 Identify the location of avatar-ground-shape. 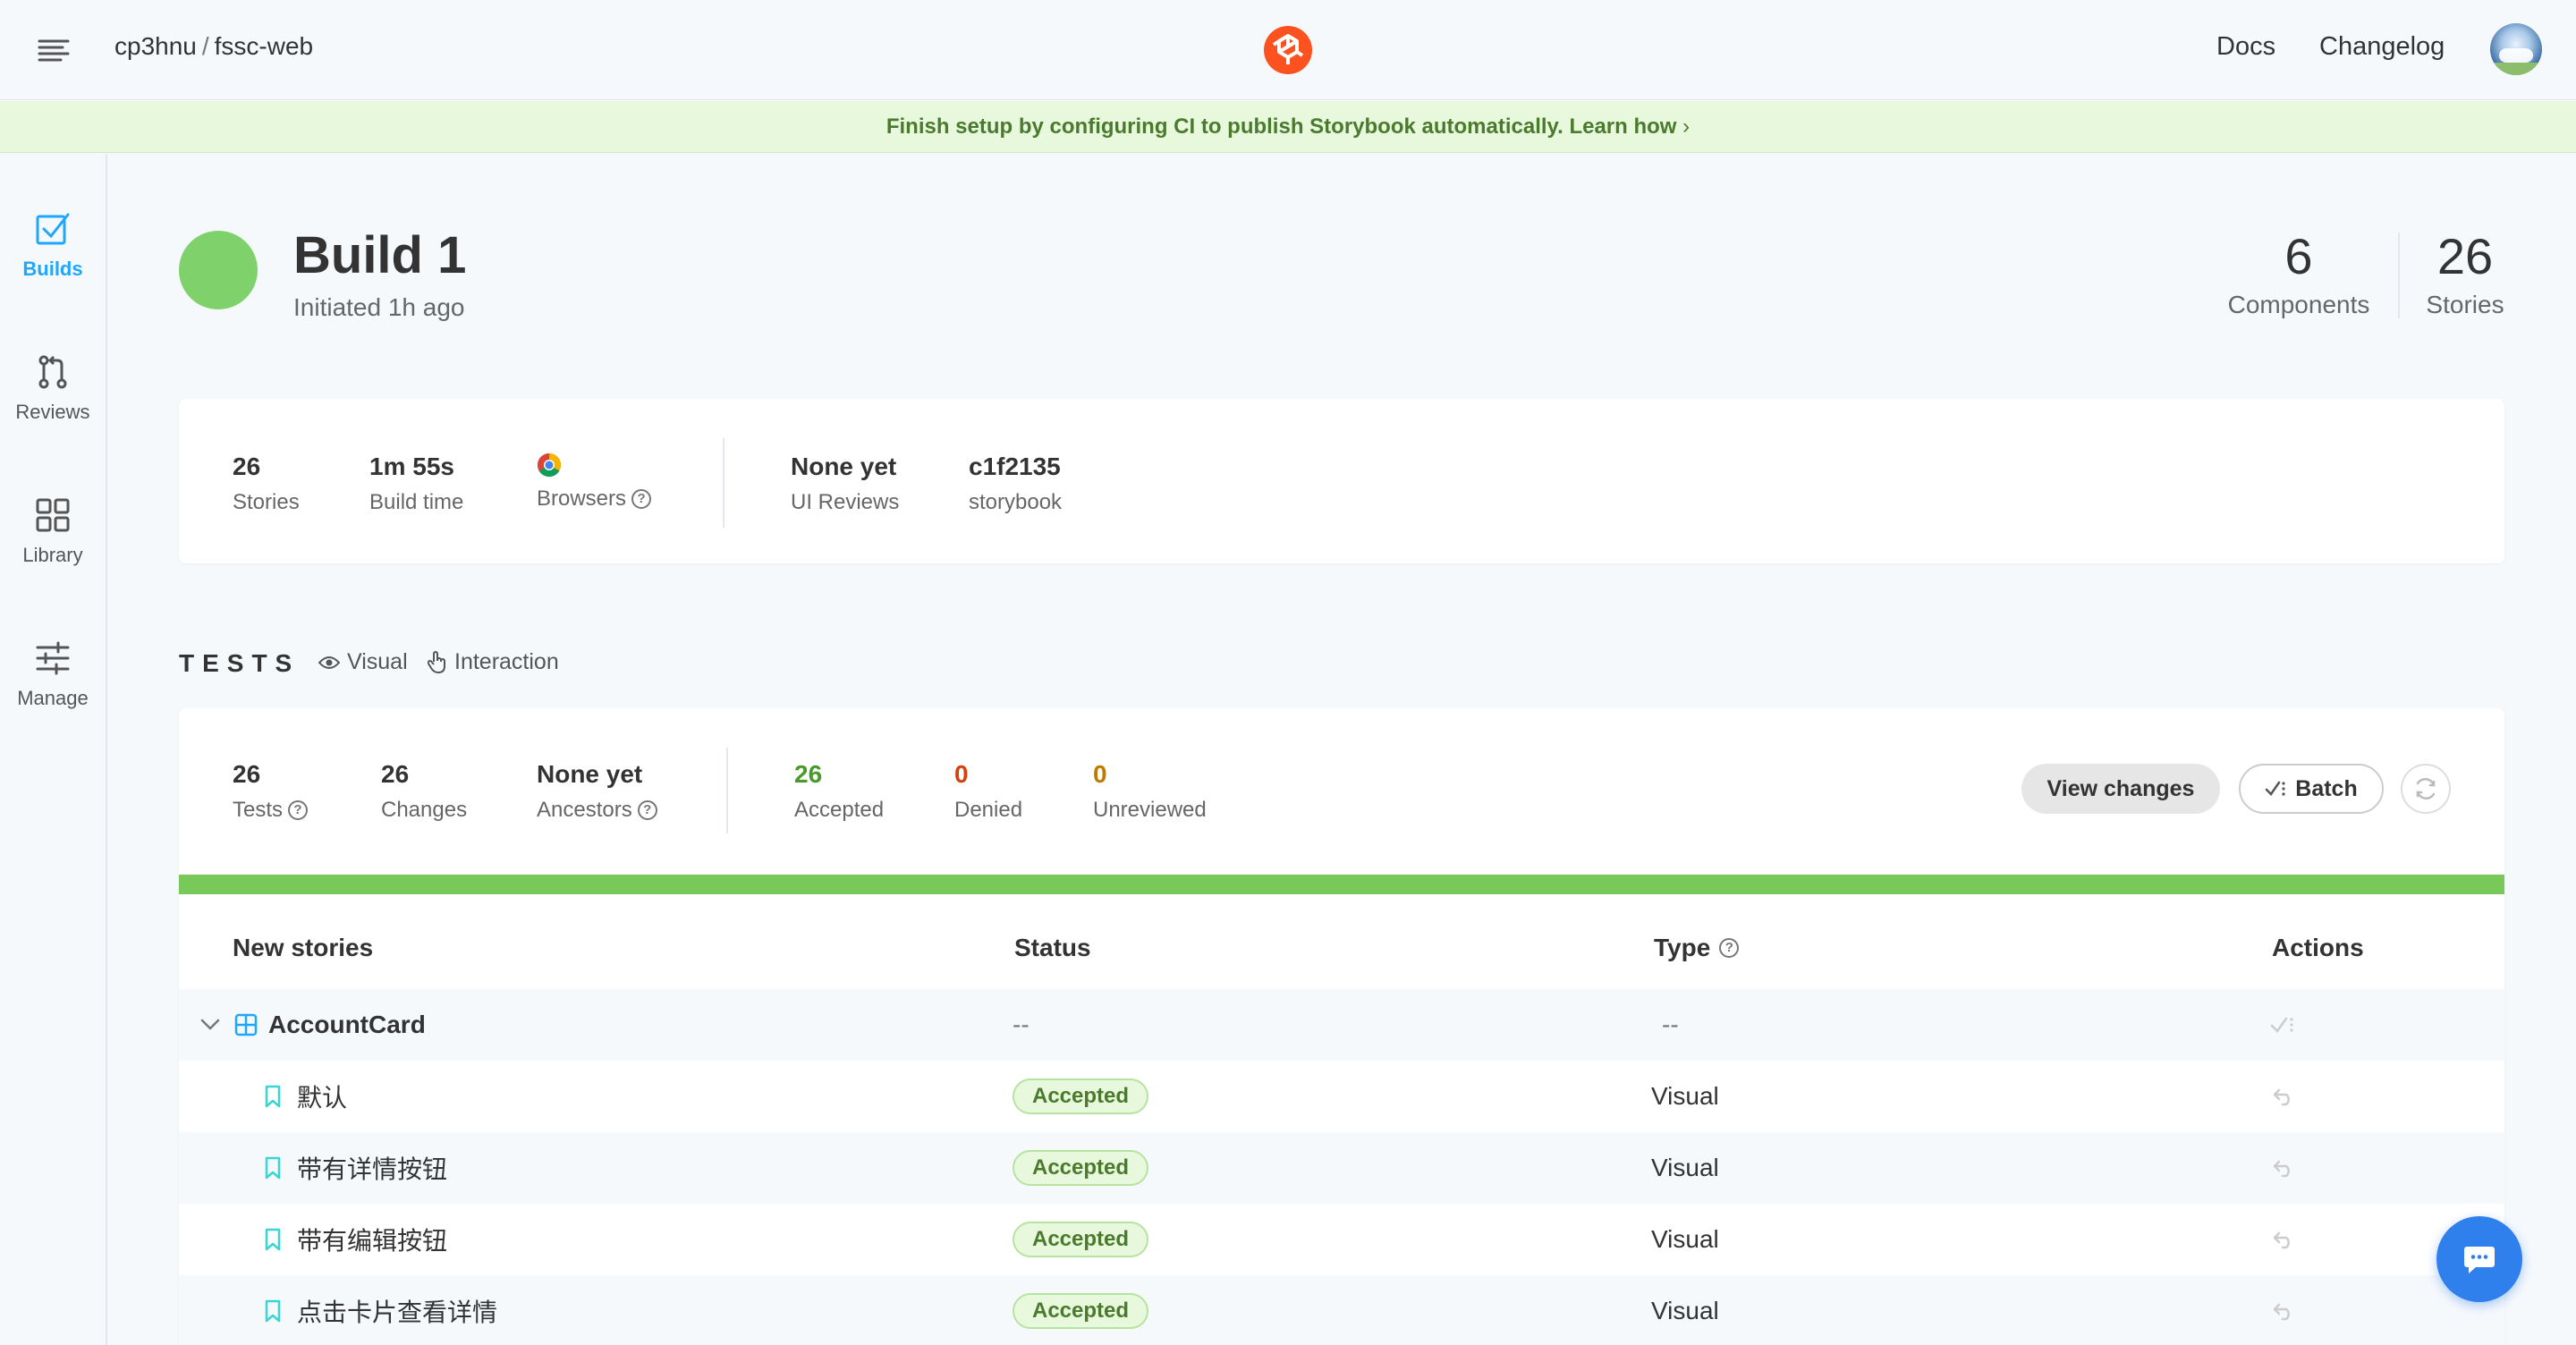
(2516, 69).